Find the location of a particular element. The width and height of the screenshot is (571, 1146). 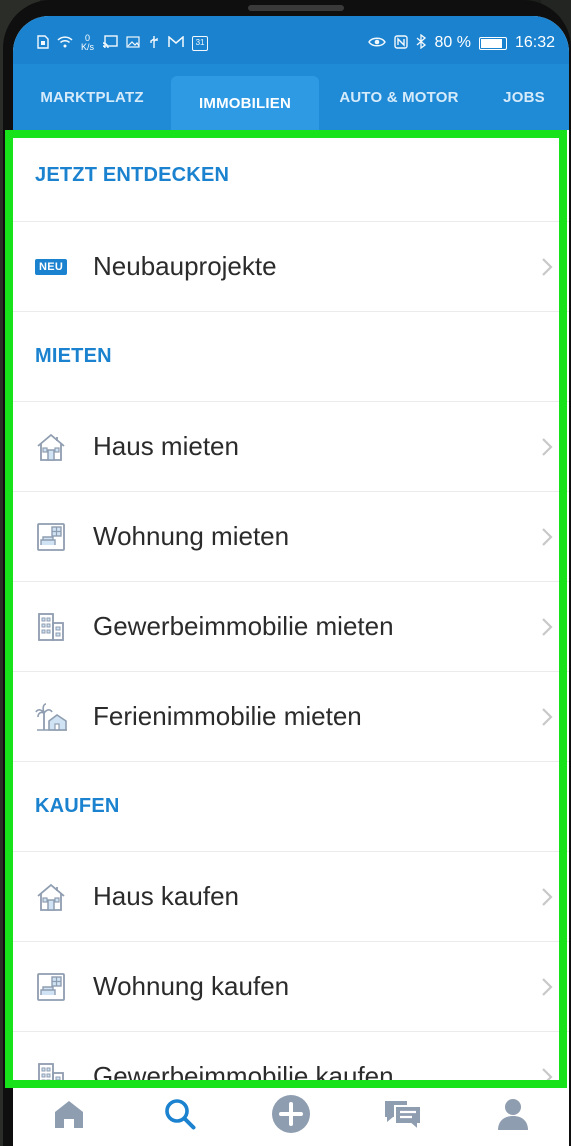

list-item-gewerbeimmobilie-mieten: Gewerbeimmobilie mieten is located at coordinates (291, 627).